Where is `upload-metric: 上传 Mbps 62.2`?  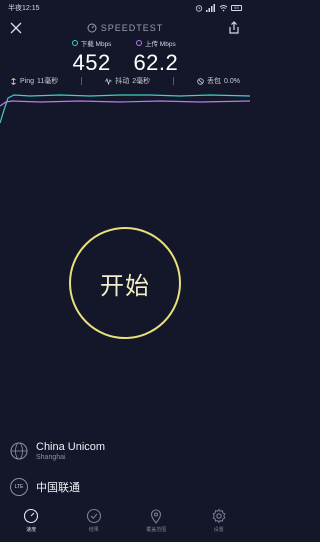
upload-metric: 上传 Mbps 62.2 is located at coordinates (155, 57).